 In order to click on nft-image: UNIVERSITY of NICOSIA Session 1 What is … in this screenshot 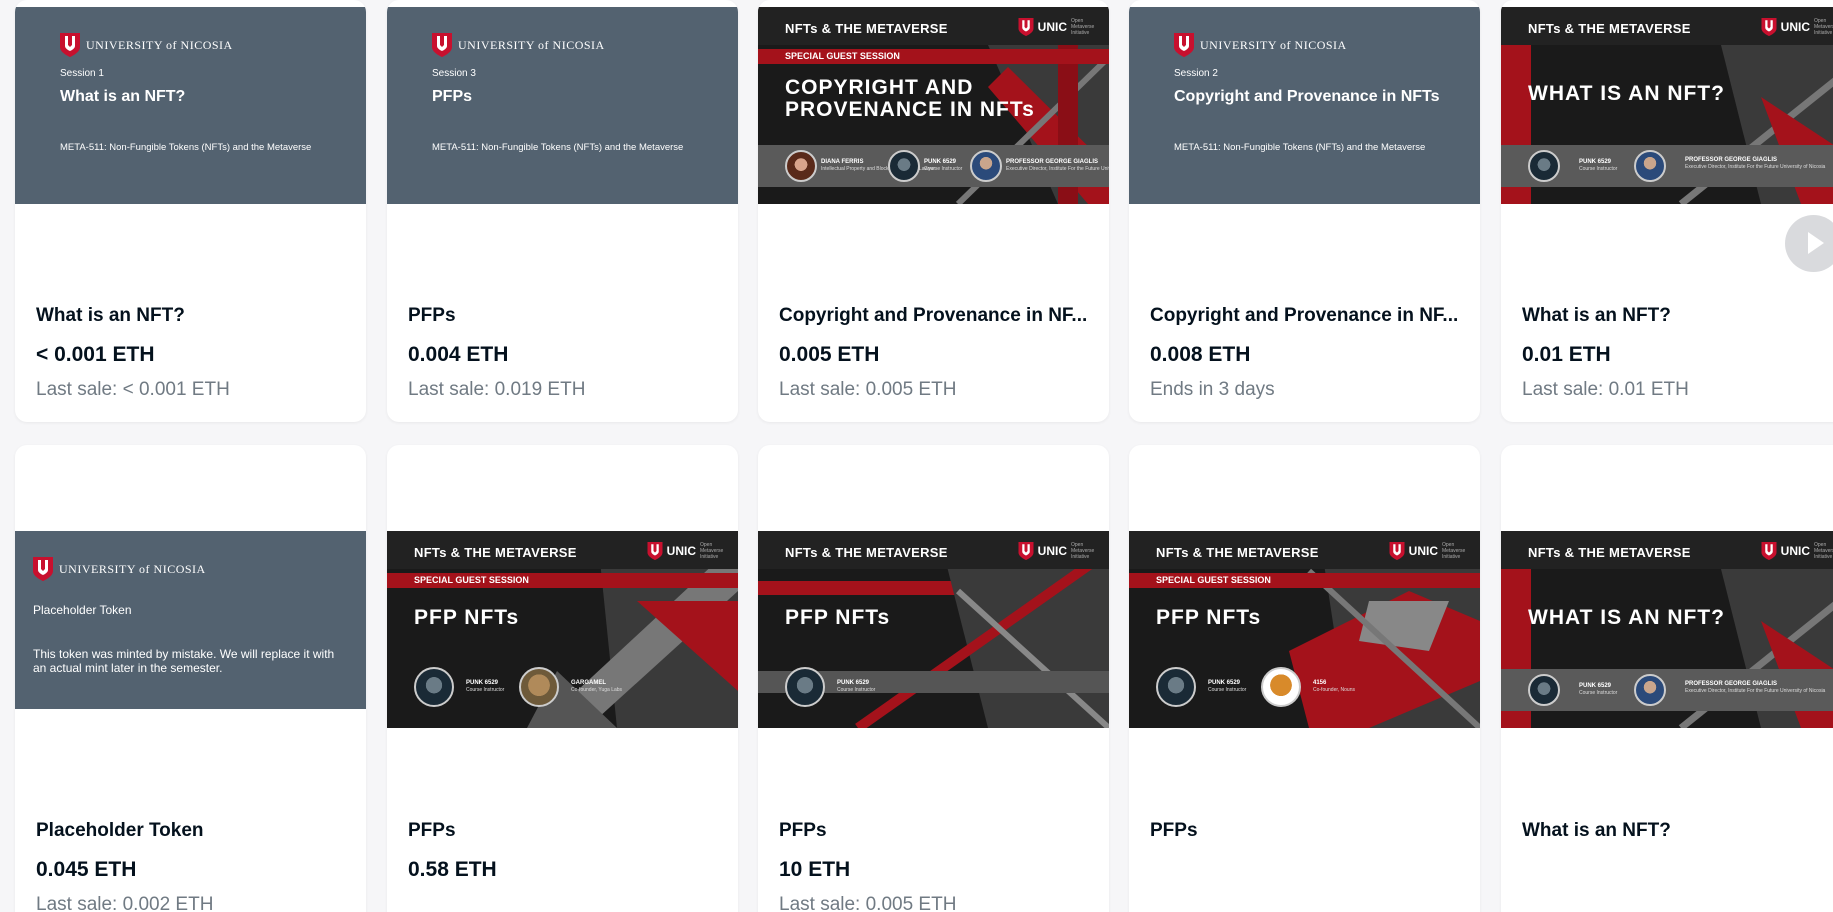, I will do `click(190, 105)`.